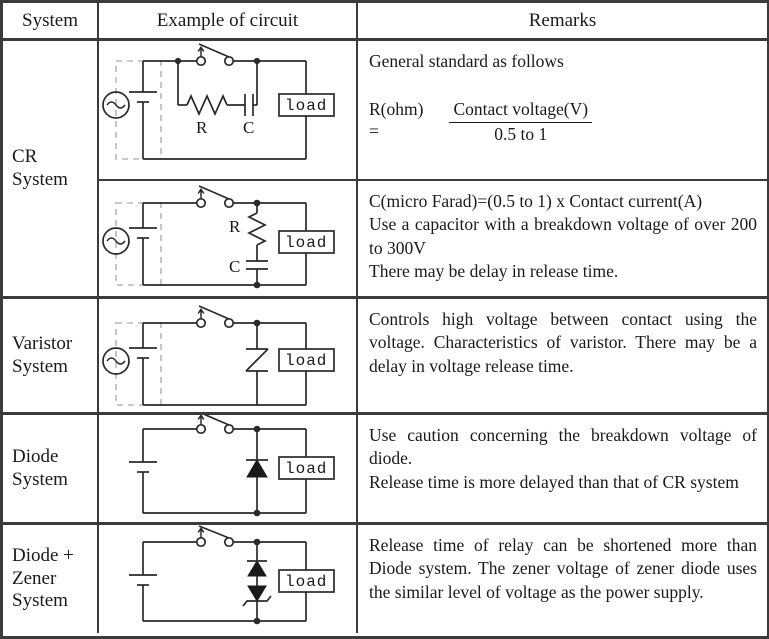 The width and height of the screenshot is (769, 639). Describe the element at coordinates (232, 575) in the screenshot. I see `circuit-diagram-diode-zener: load` at that location.